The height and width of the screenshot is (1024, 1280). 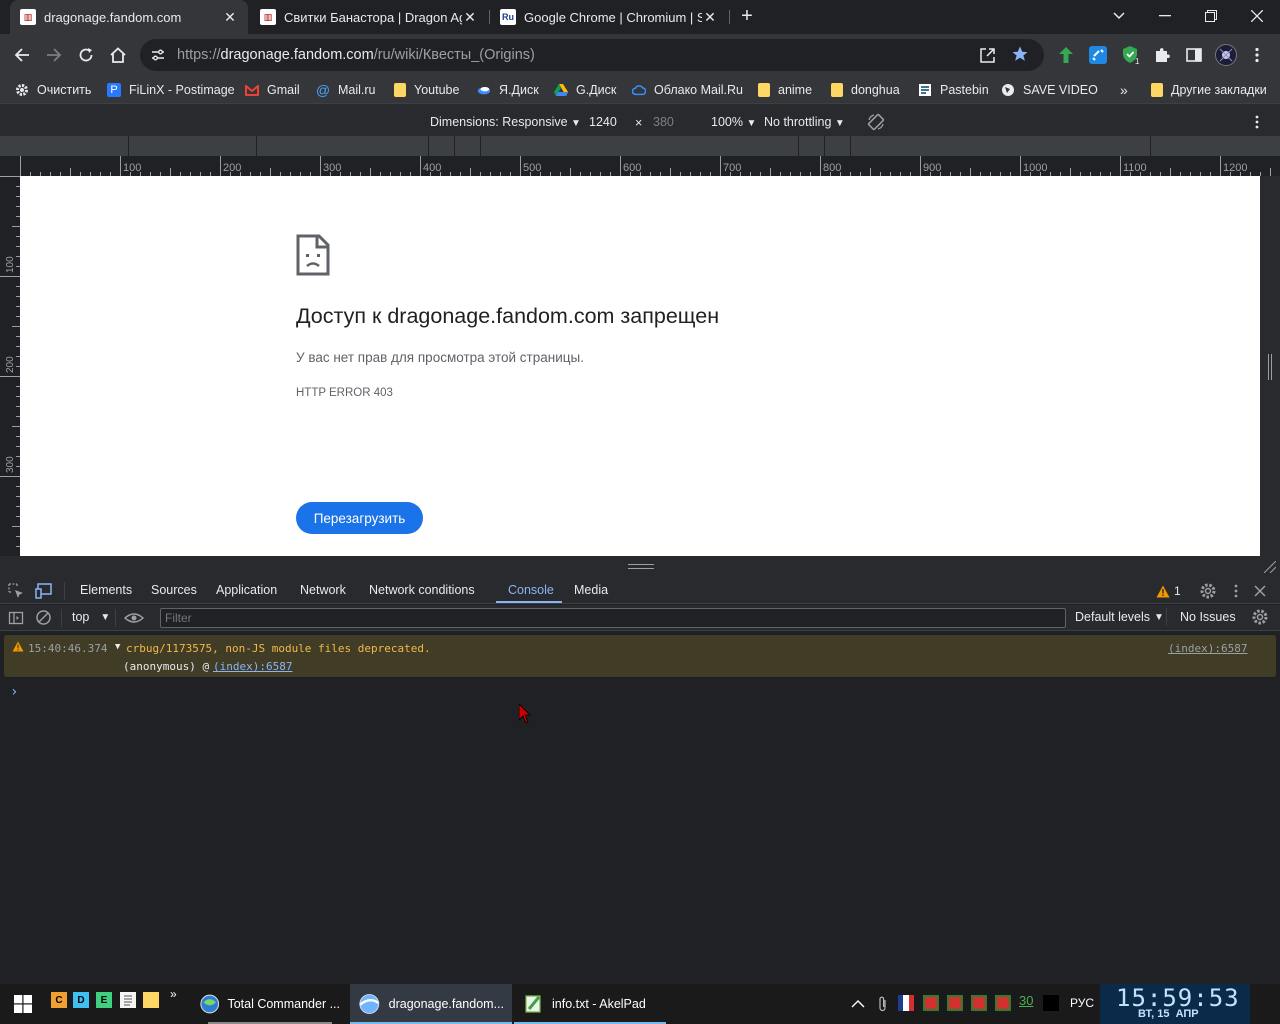 What do you see at coordinates (804, 122) in the screenshot?
I see `throttling-dropdown: No throttling ▼` at bounding box center [804, 122].